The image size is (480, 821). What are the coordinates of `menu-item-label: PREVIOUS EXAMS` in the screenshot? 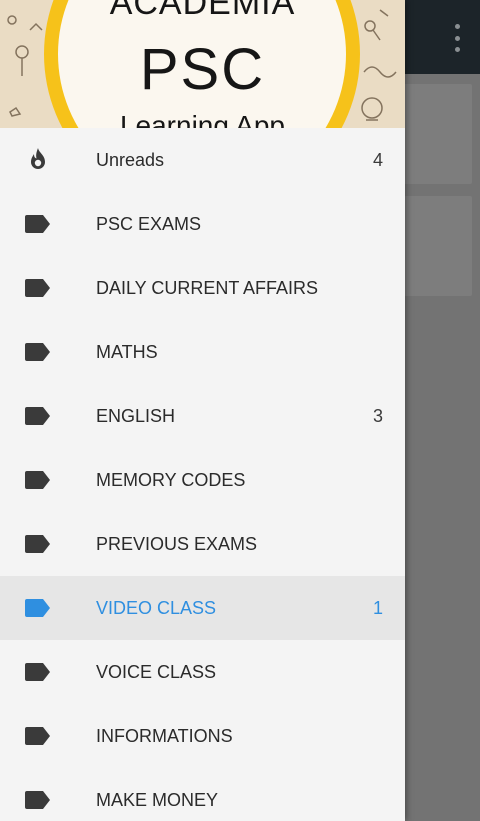 It's located at (177, 543).